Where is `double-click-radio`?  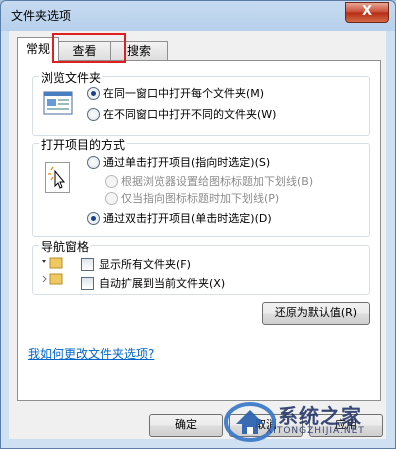
double-click-radio is located at coordinates (93, 218).